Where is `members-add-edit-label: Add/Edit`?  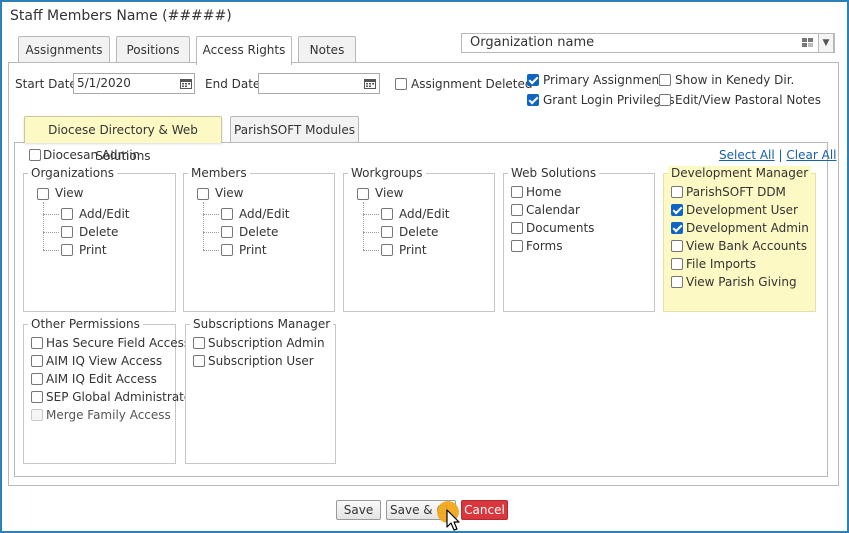
members-add-edit-label: Add/Edit is located at coordinates (264, 214).